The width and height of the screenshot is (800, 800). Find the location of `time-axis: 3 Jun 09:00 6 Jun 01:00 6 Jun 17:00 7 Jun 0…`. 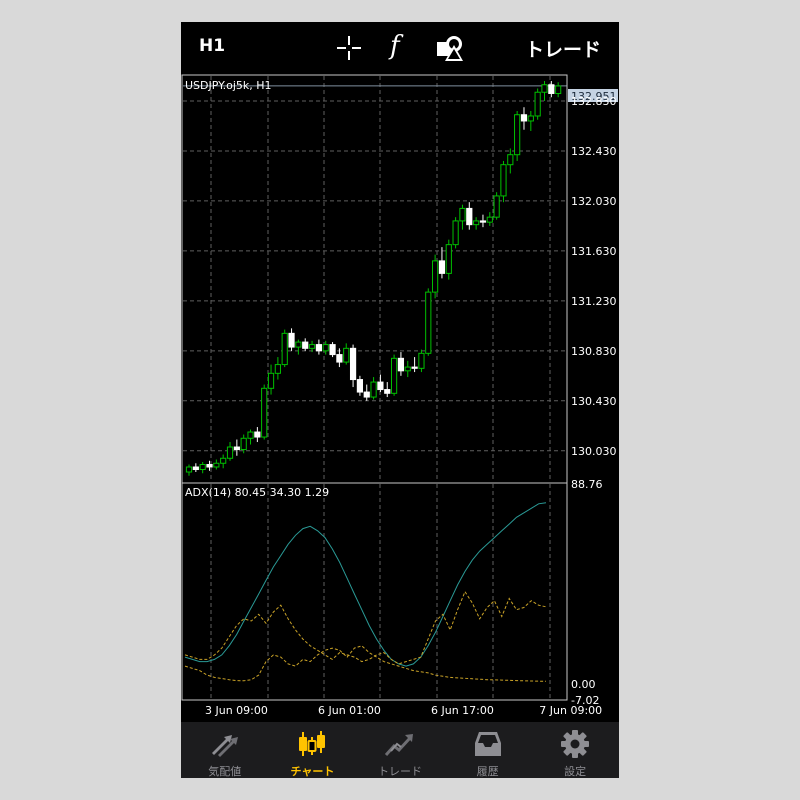

time-axis: 3 Jun 09:00 6 Jun 01:00 6 Jun 17:00 7 Jun 0… is located at coordinates (403, 710).